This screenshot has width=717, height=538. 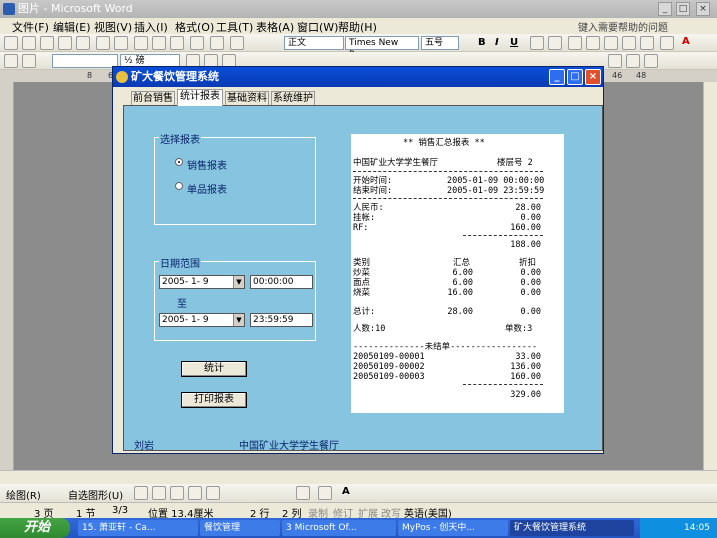 I want to click on menu-table: 表格(A), so click(x=275, y=27).